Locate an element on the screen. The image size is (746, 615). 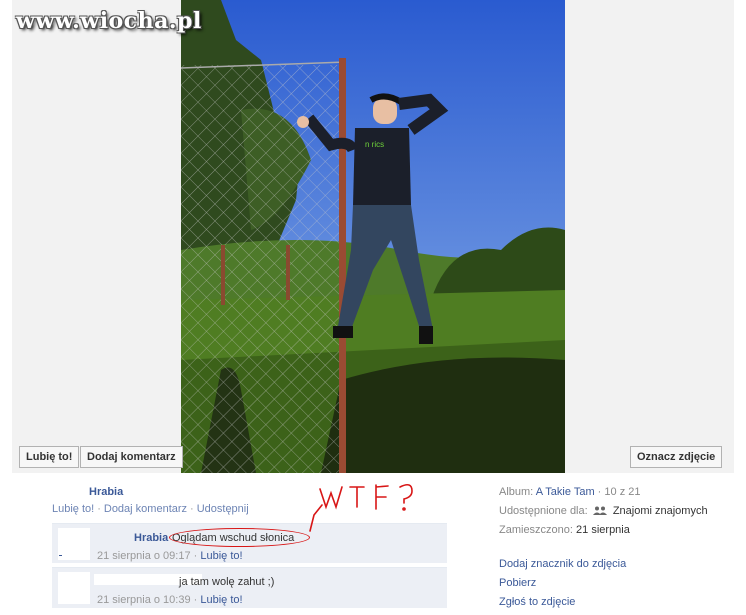
comment-time: 21 sierpnia o 10:39 is located at coordinates (144, 600).